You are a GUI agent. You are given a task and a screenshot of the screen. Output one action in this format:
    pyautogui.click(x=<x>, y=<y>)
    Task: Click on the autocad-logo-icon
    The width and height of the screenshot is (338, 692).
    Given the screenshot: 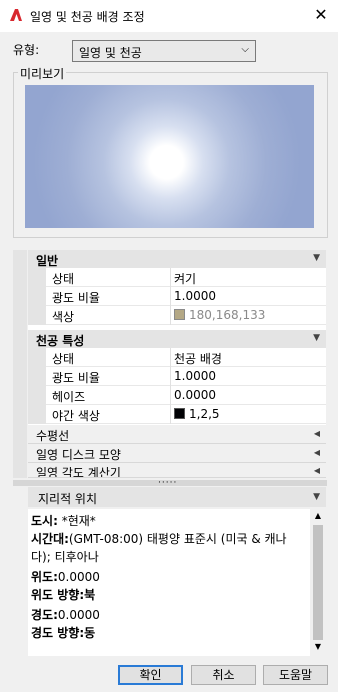 What is the action you would take?
    pyautogui.click(x=16, y=15)
    